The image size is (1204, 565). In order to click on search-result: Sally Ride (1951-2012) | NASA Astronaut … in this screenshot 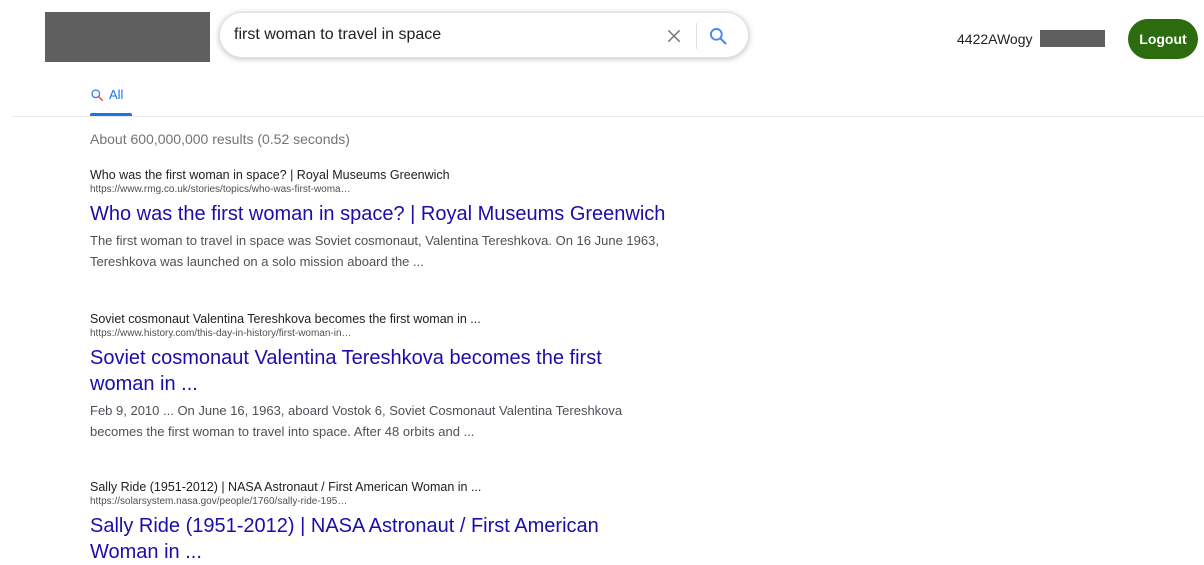, I will do `click(380, 522)`.